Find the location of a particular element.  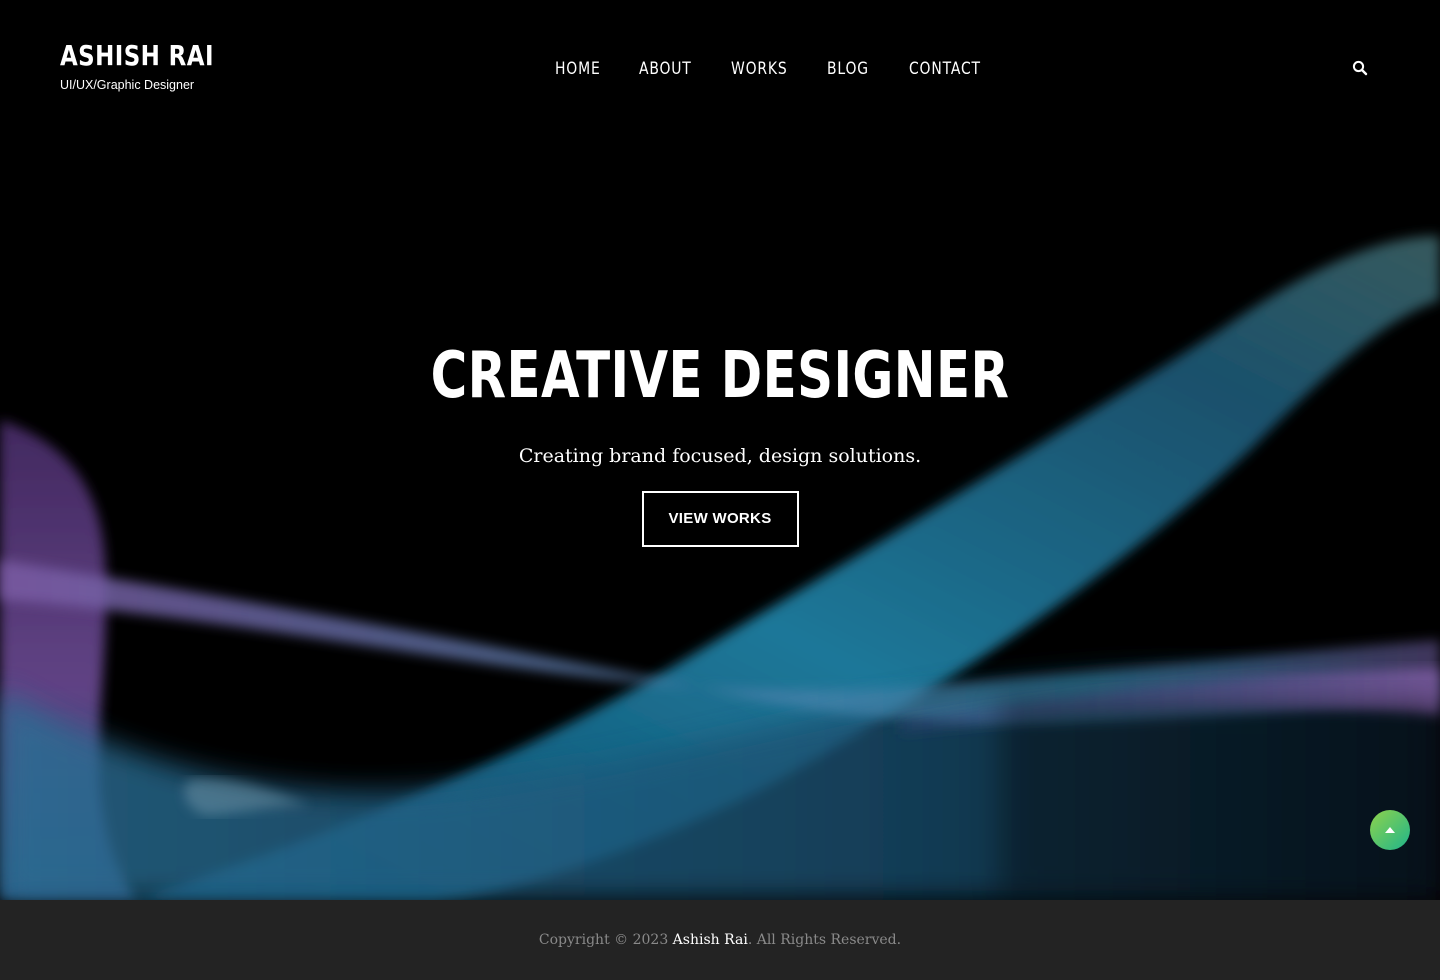

view-works-button: VIEW WORKS is located at coordinates (720, 519).